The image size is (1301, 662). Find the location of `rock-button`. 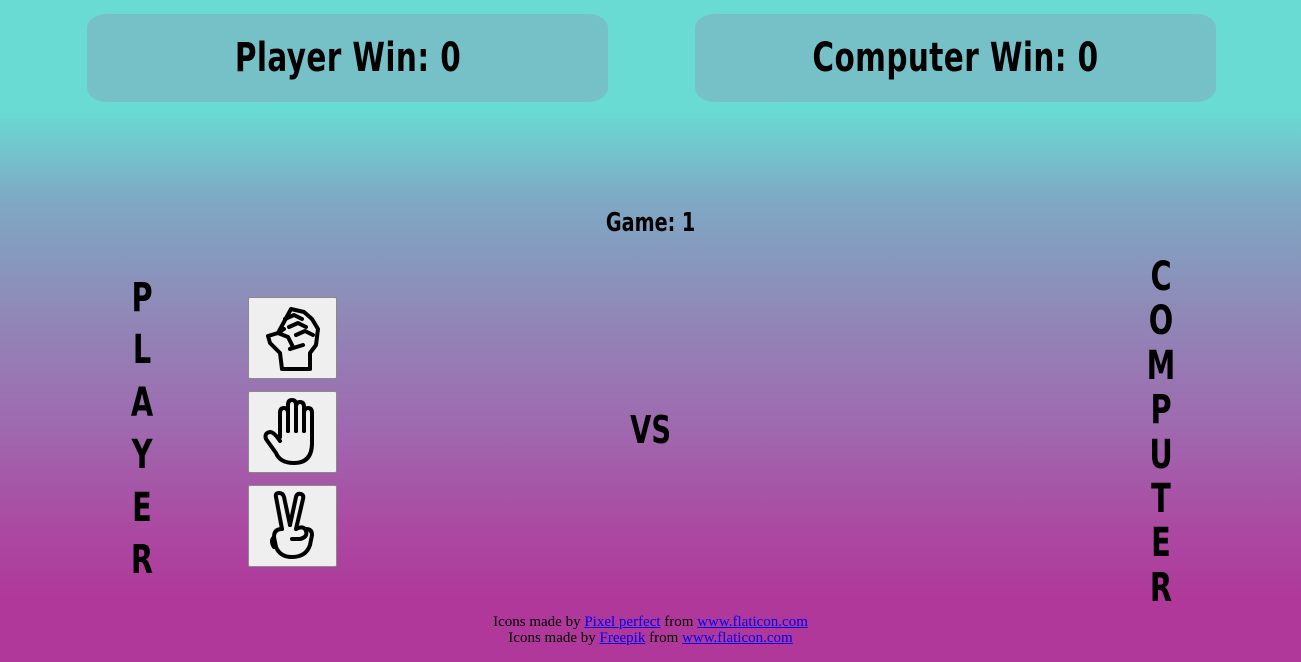

rock-button is located at coordinates (292, 338).